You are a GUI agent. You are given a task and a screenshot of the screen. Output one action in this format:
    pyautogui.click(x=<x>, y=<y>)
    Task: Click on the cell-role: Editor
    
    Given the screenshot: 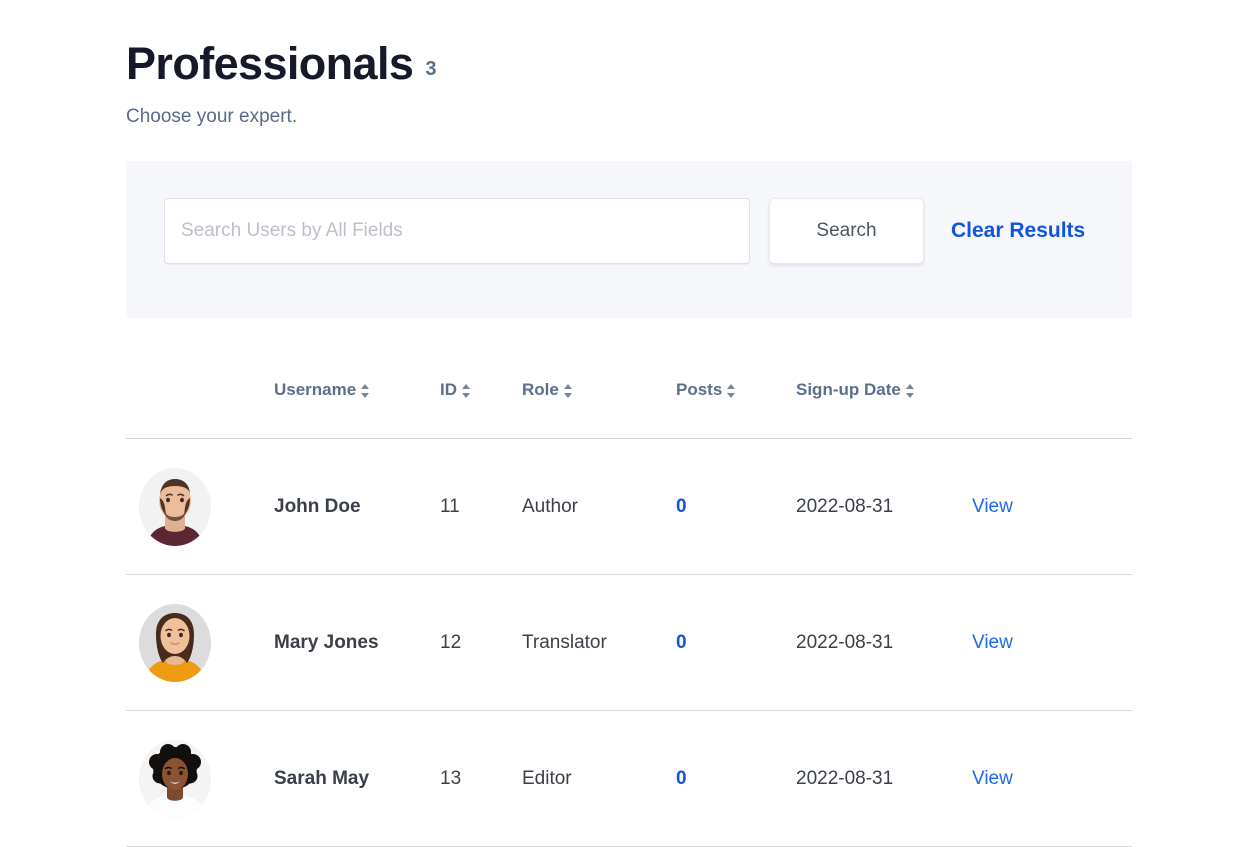 What is the action you would take?
    pyautogui.click(x=599, y=778)
    